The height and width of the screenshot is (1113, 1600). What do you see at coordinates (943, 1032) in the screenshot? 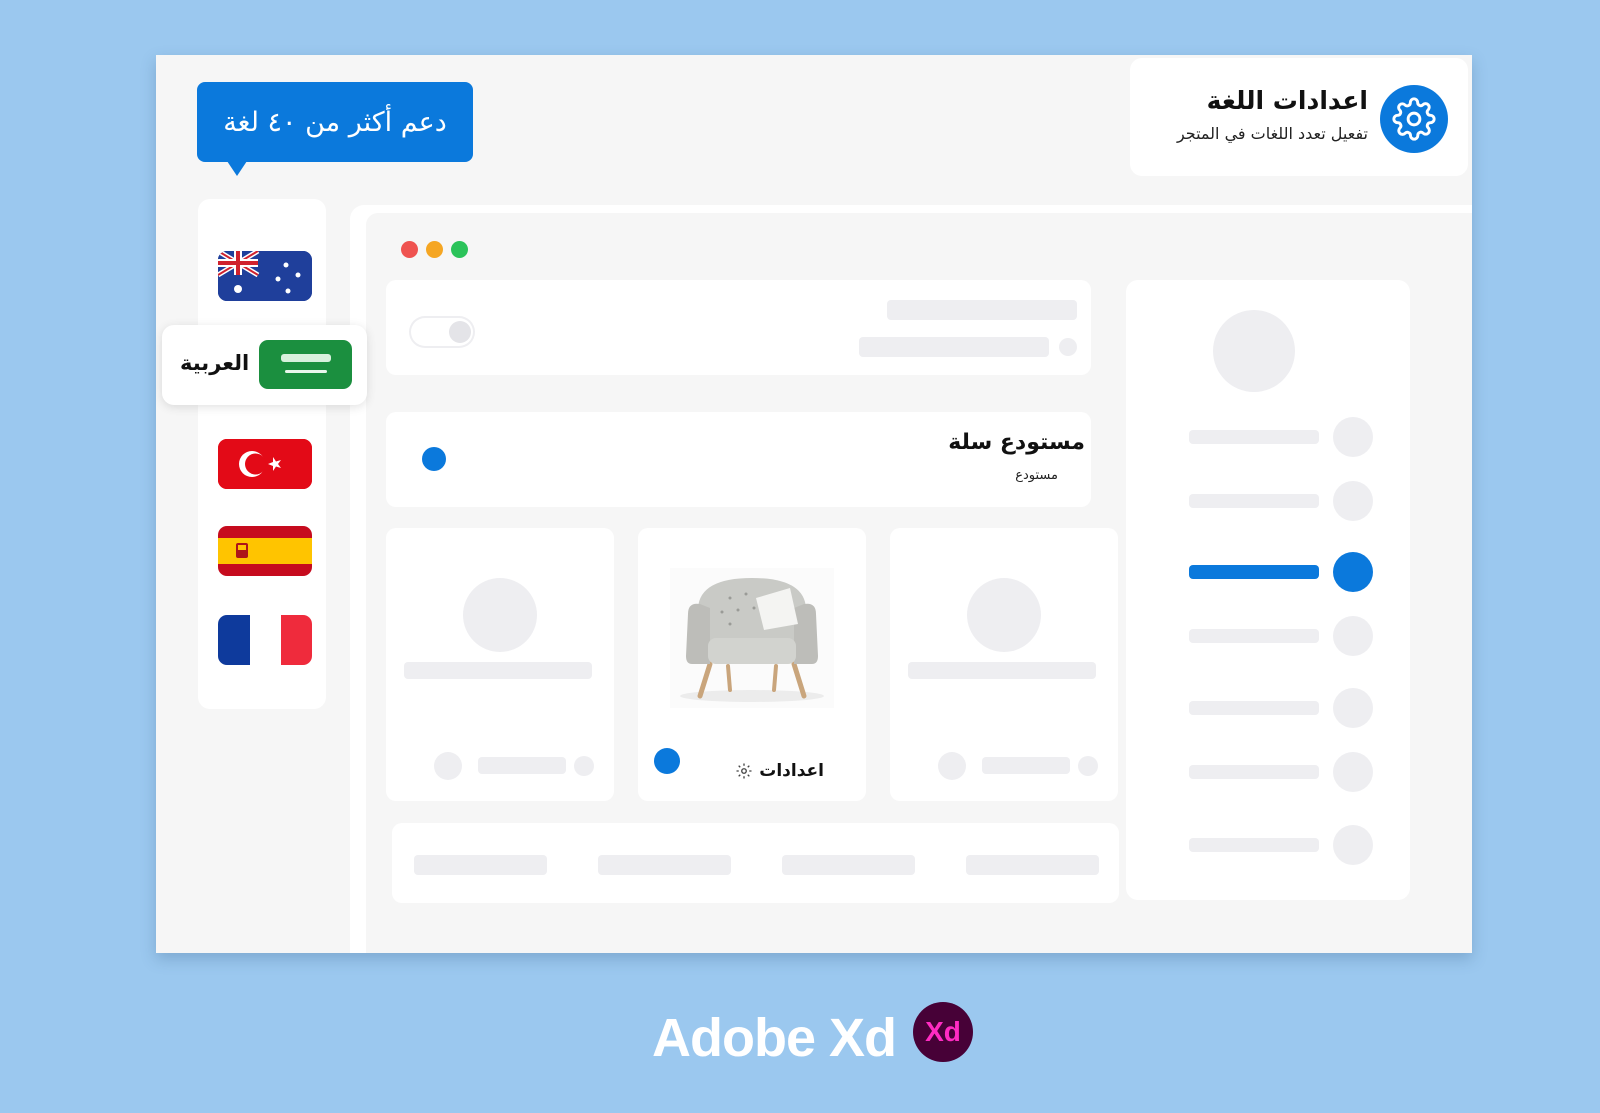
I see `adobe-xd-icon: Xd` at bounding box center [943, 1032].